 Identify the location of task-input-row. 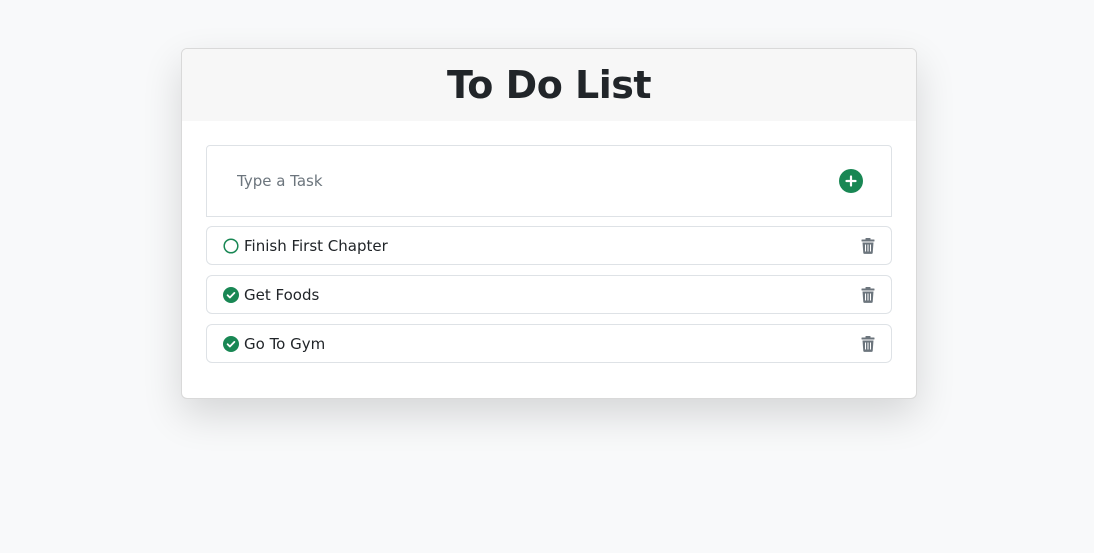
(549, 181).